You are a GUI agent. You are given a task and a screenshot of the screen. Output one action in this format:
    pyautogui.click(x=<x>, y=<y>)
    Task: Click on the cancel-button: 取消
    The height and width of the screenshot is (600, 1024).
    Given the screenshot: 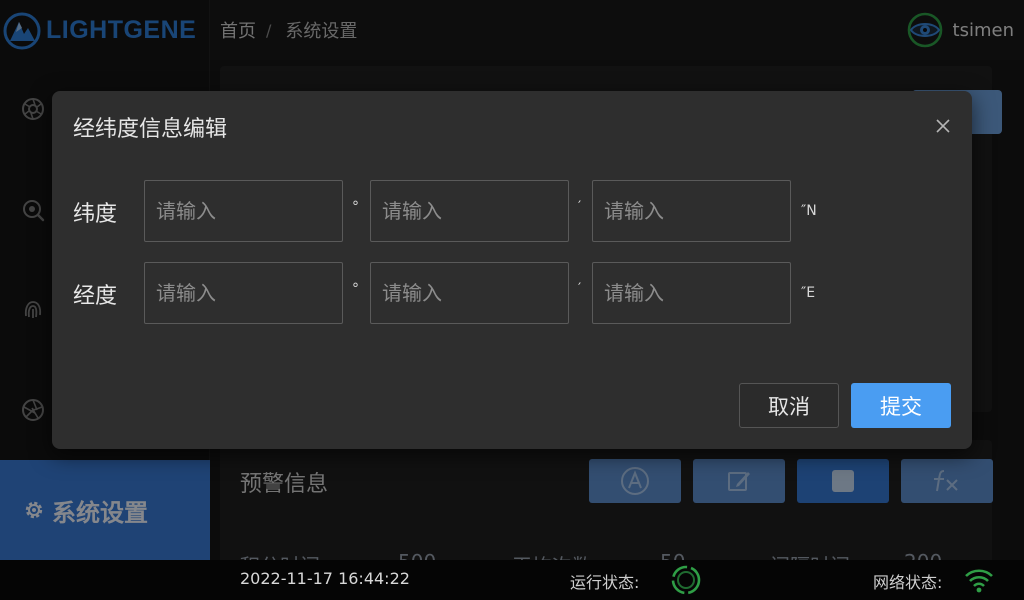 What is the action you would take?
    pyautogui.click(x=789, y=405)
    